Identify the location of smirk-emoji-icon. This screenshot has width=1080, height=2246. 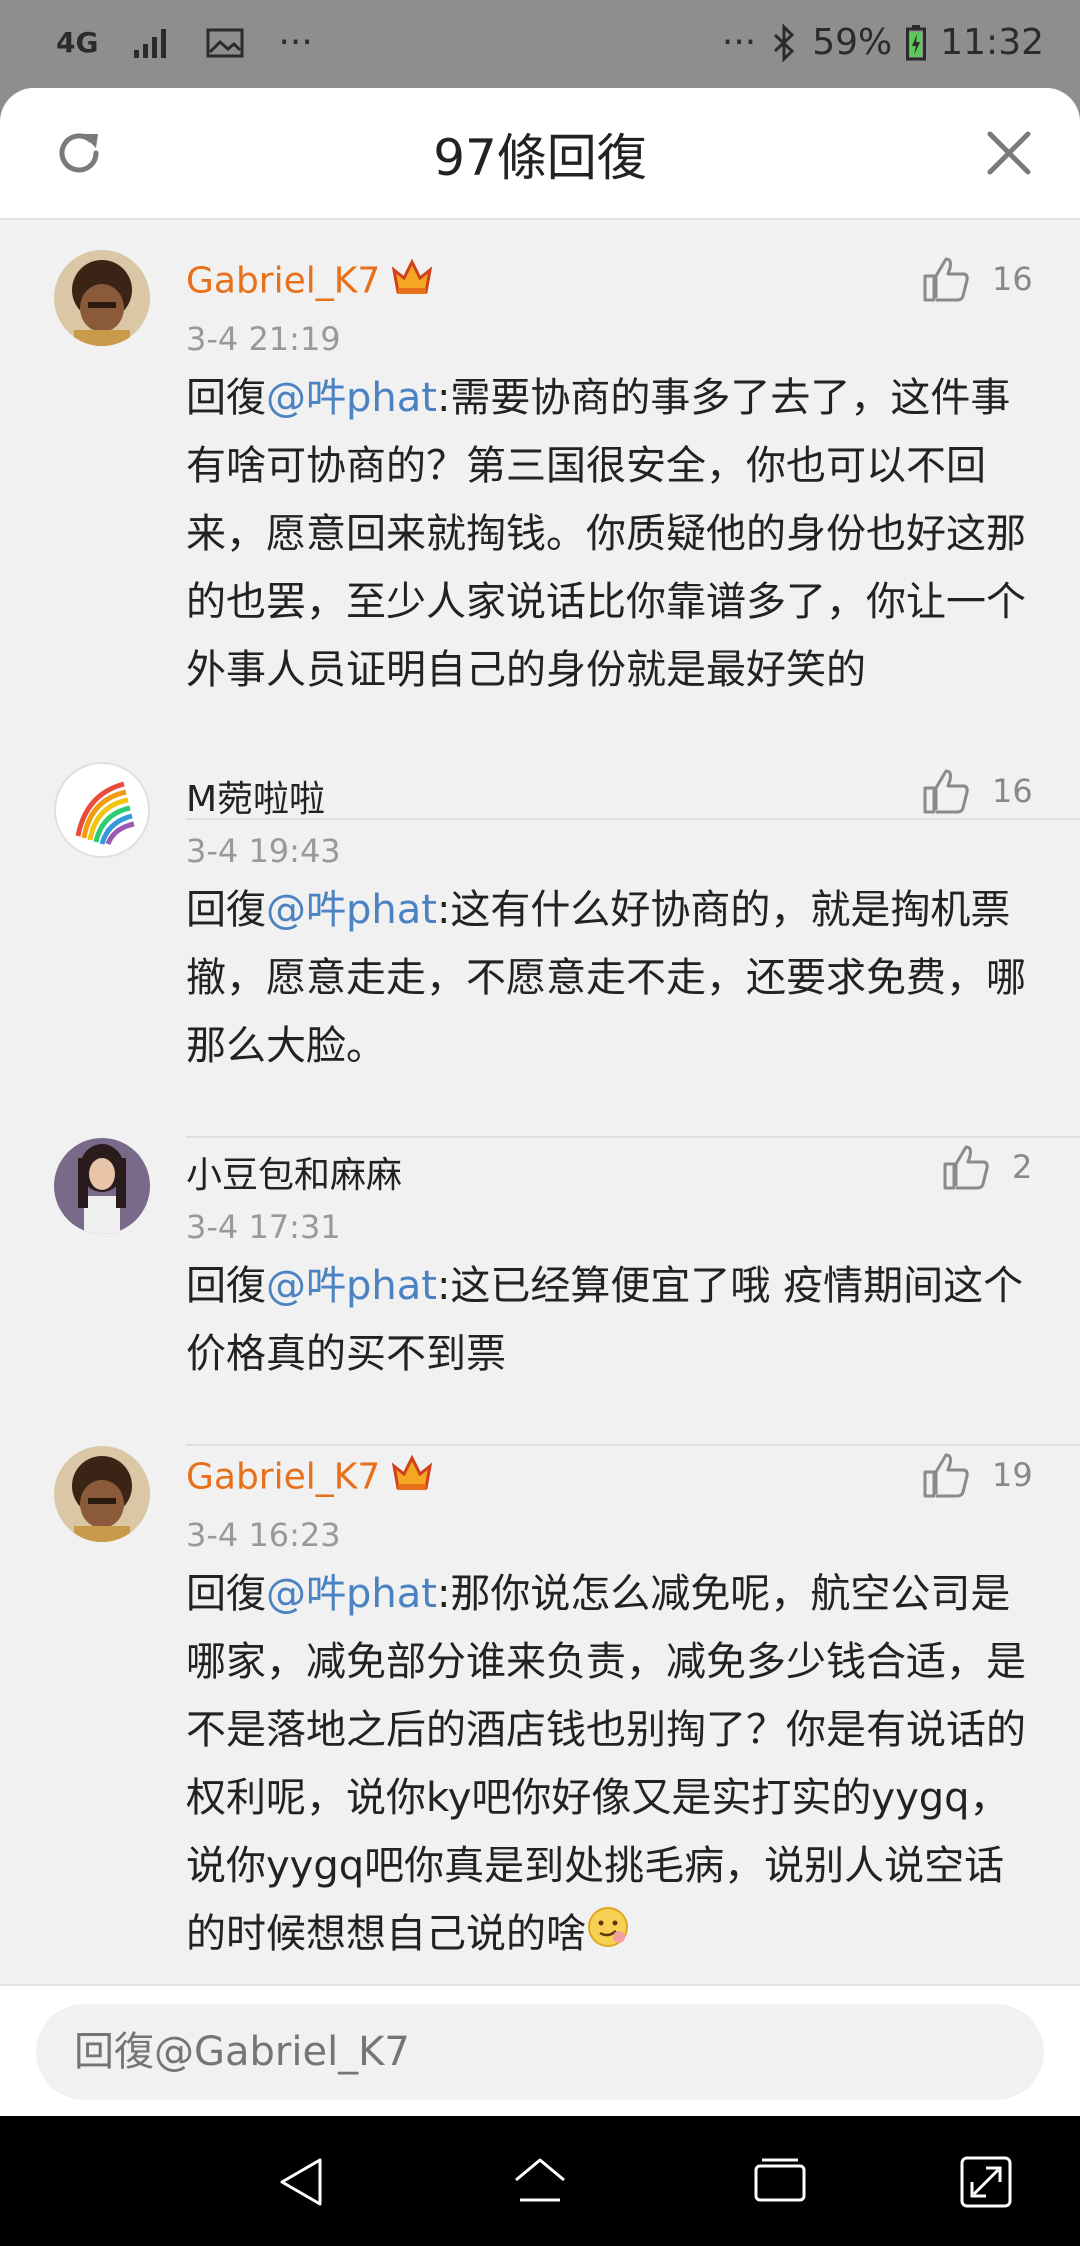
(608, 1936).